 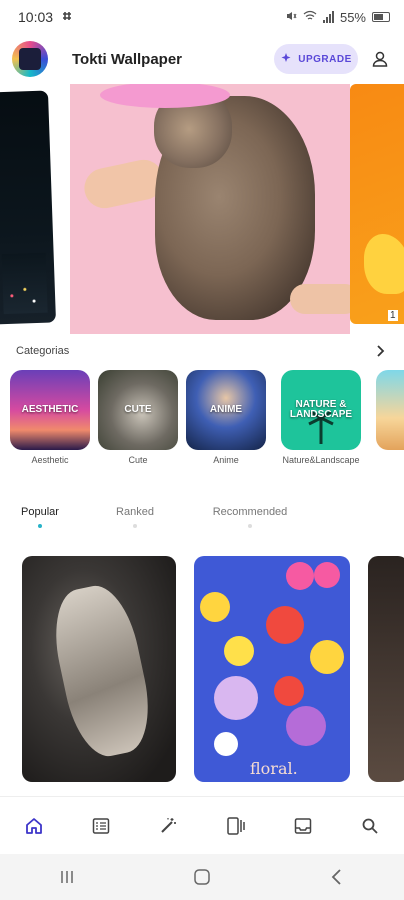 I want to click on wallpaper-card-floral: floral., so click(x=272, y=669).